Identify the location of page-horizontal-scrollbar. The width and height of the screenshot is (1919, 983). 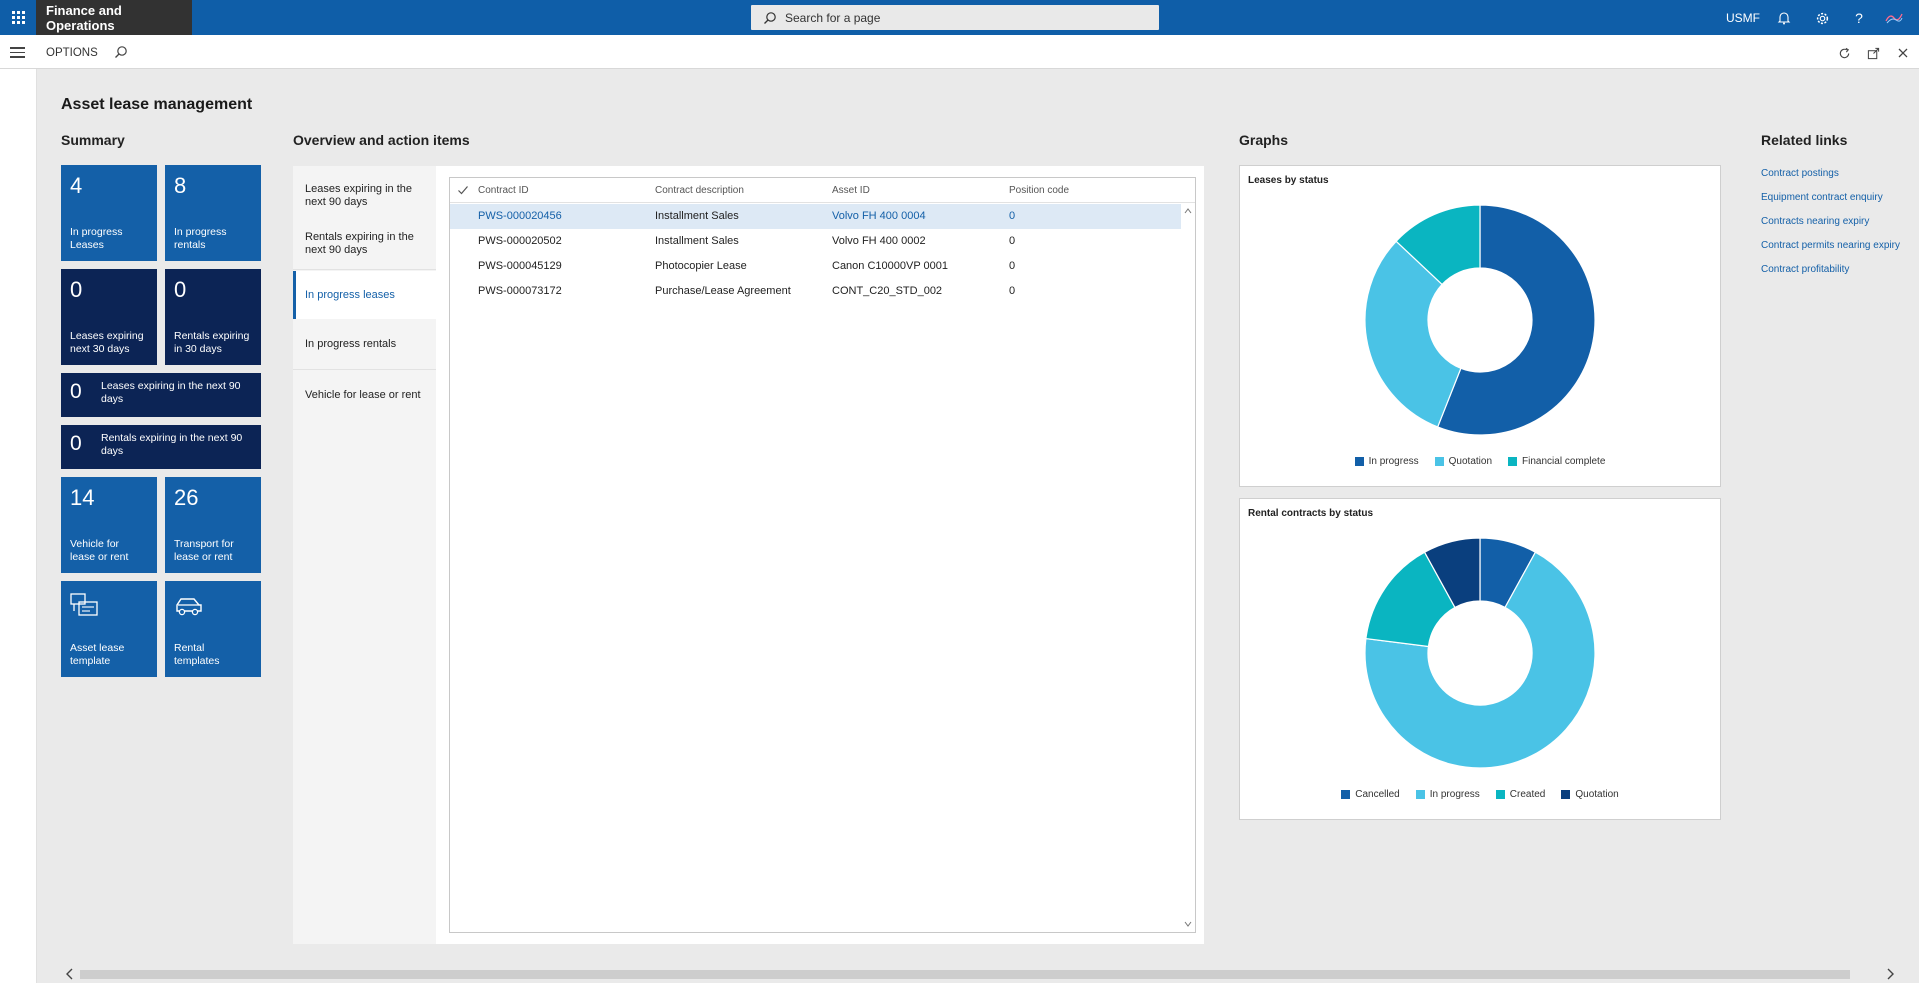
(980, 974).